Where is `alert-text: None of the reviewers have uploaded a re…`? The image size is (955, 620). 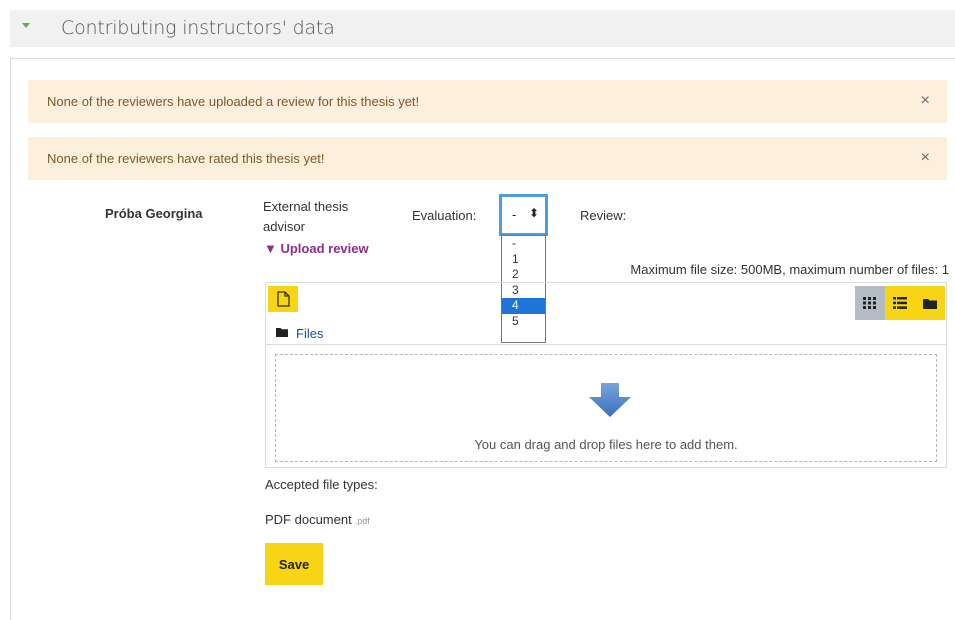 alert-text: None of the reviewers have uploaded a re… is located at coordinates (233, 101).